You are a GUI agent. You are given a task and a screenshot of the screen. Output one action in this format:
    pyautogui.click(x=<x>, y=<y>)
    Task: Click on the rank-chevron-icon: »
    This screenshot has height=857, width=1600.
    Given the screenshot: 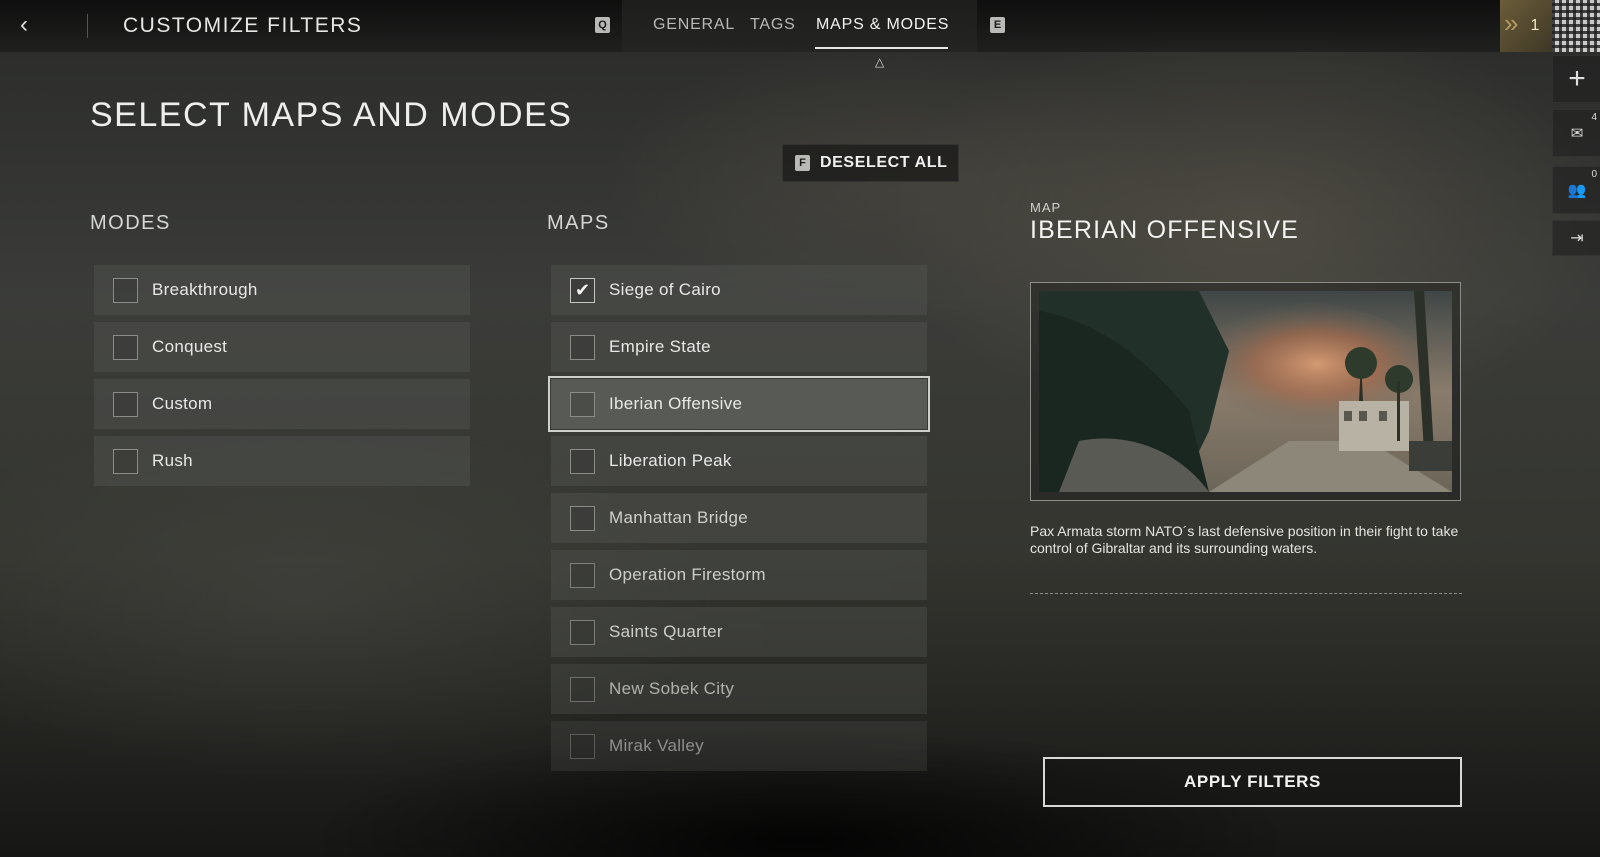 What is the action you would take?
    pyautogui.click(x=1511, y=23)
    